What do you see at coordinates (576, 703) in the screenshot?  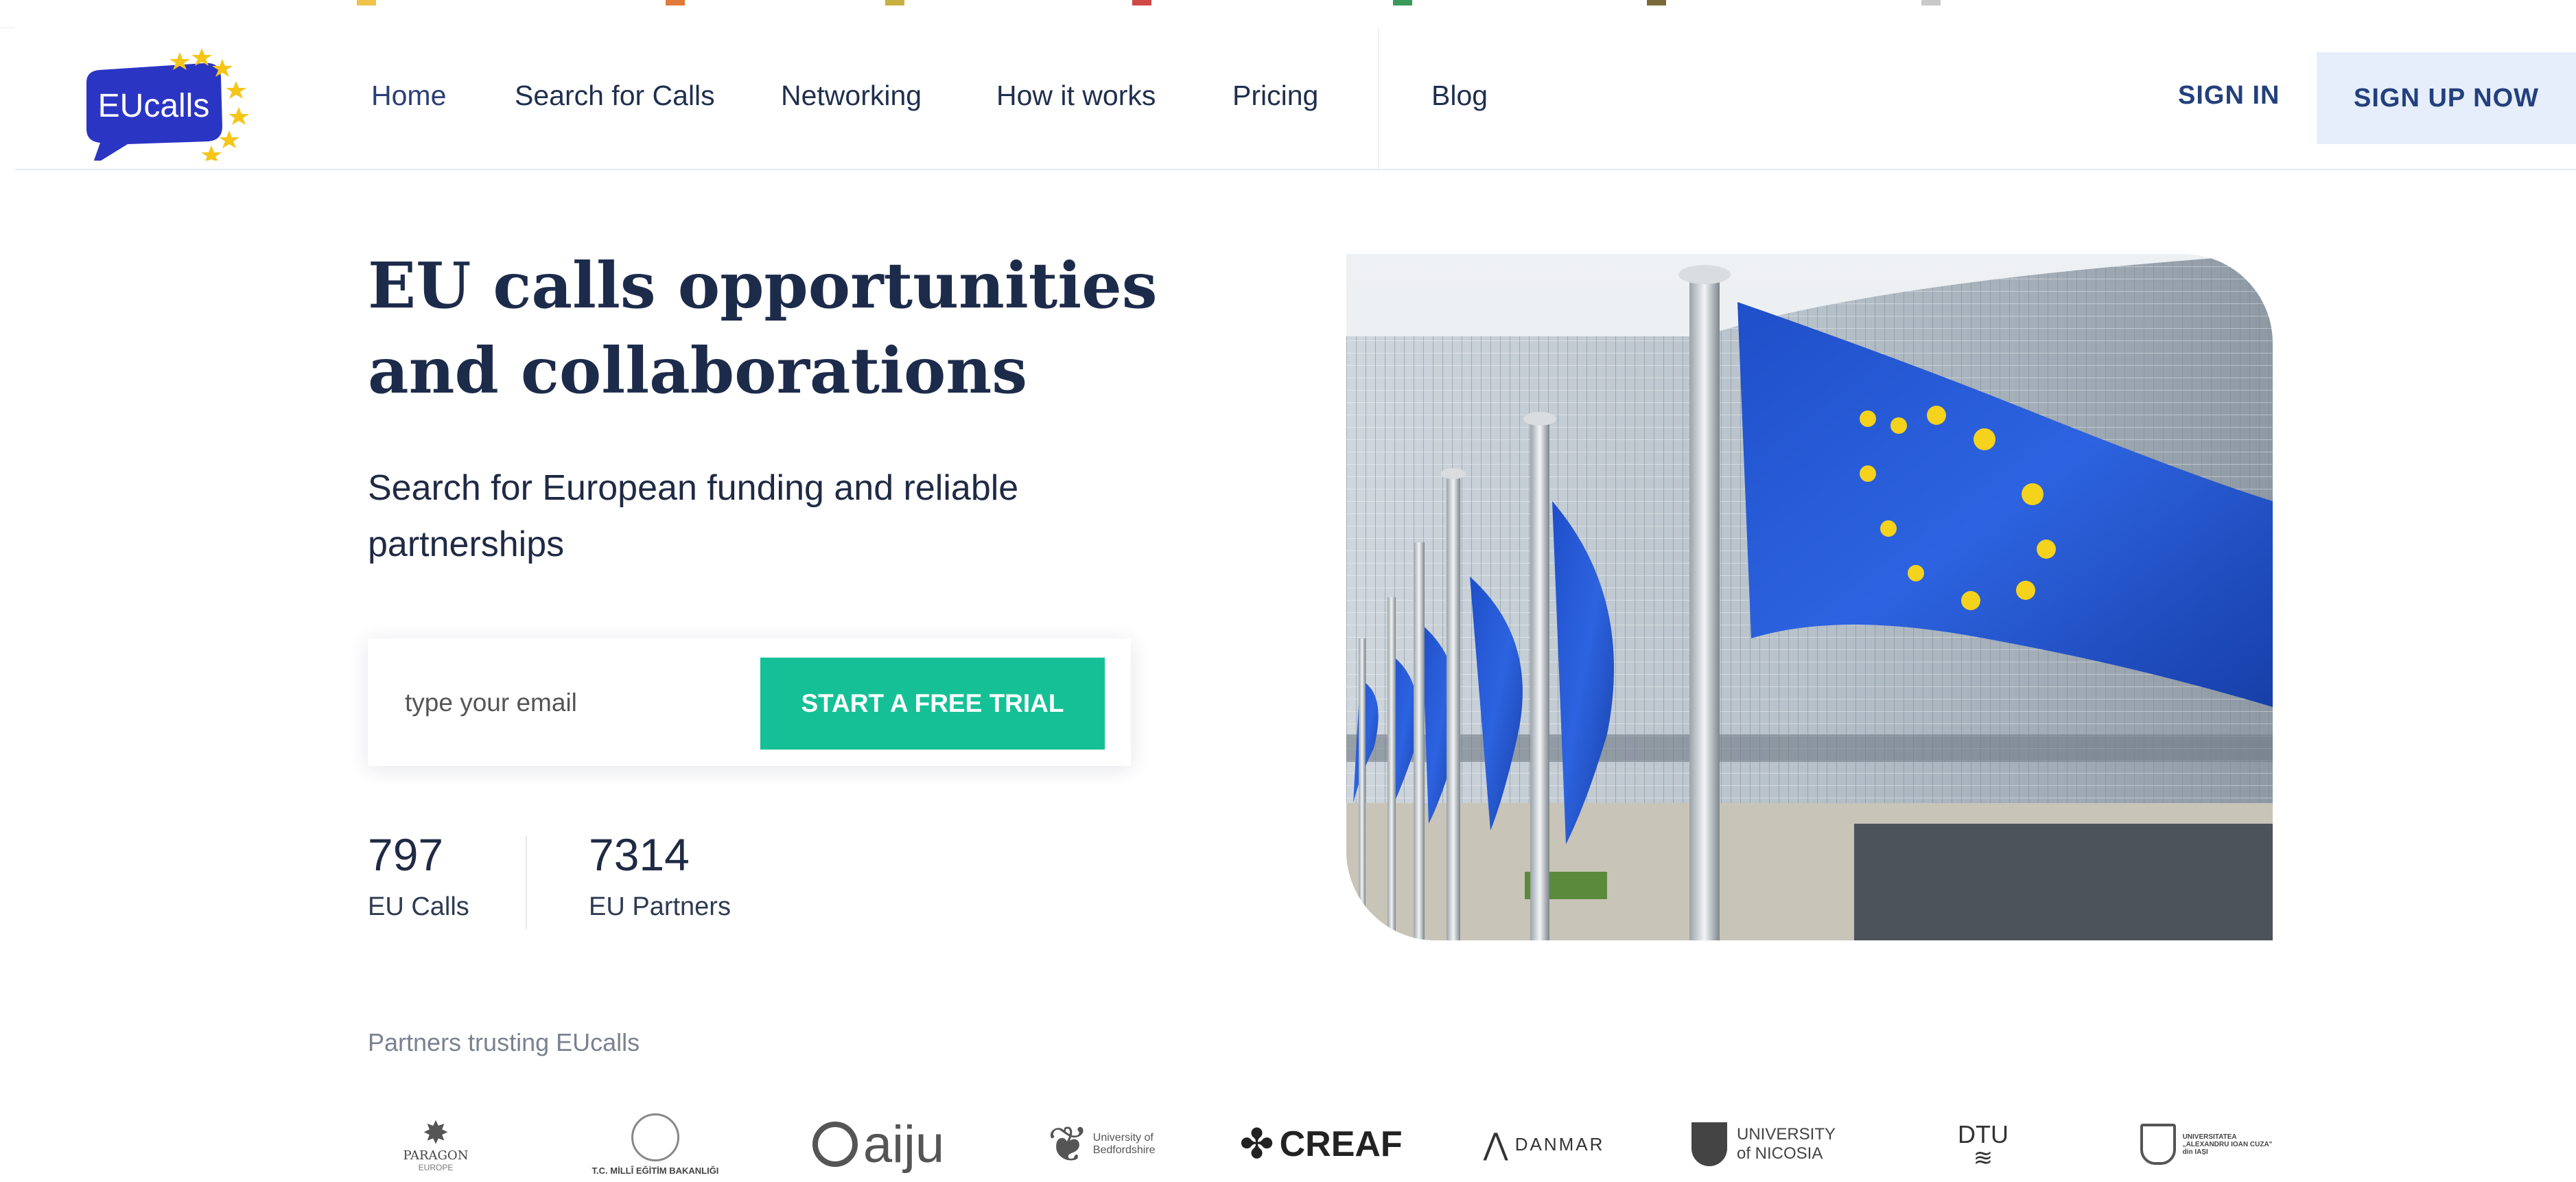 I see `email-input` at bounding box center [576, 703].